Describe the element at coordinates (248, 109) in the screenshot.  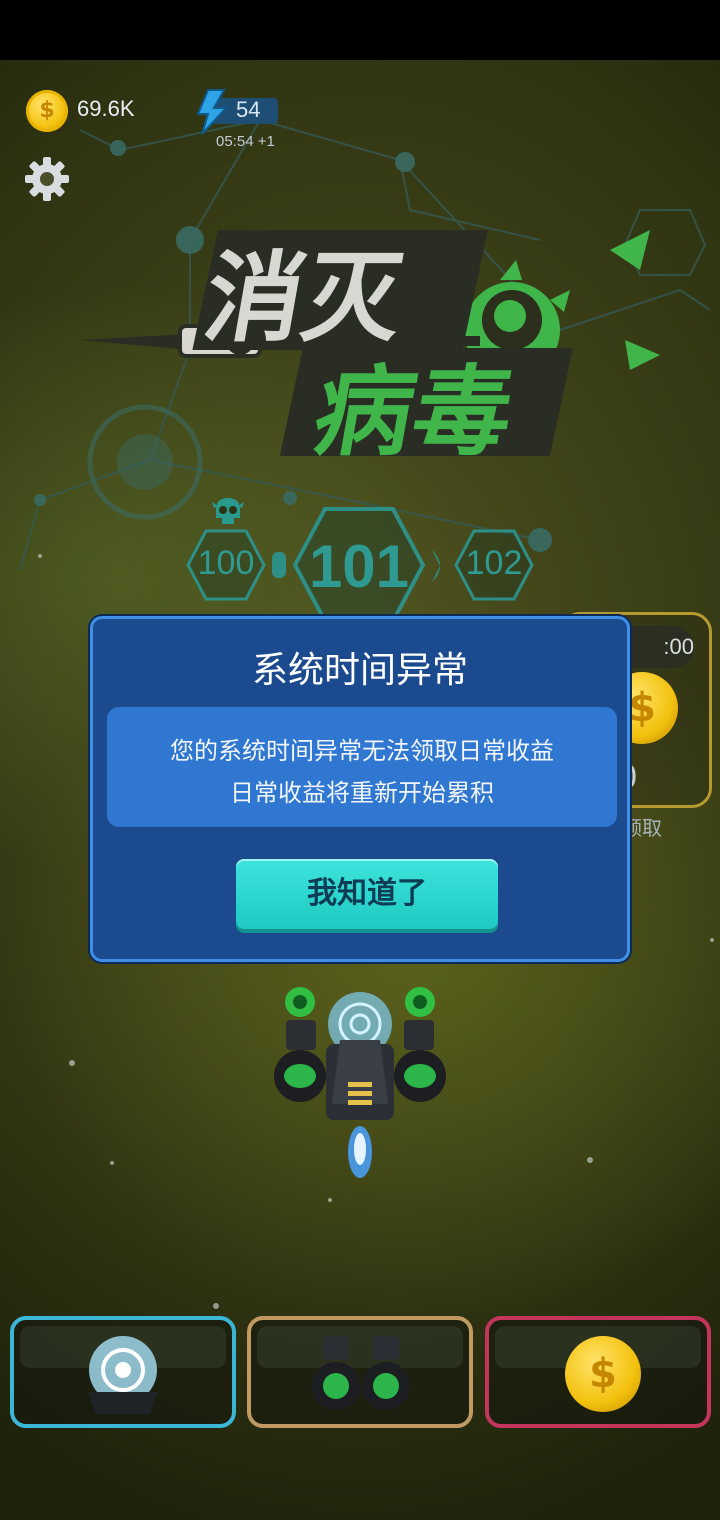
I see `energy-count: 54` at that location.